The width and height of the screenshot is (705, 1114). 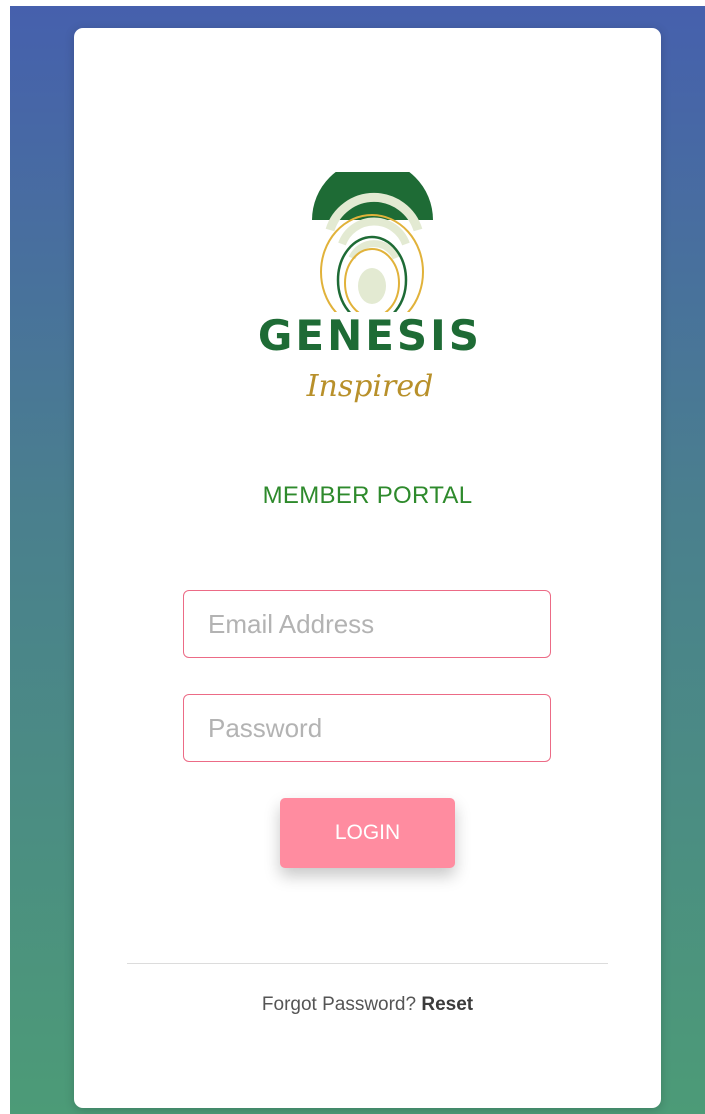 I want to click on logo-emblem-icon, so click(x=372, y=244).